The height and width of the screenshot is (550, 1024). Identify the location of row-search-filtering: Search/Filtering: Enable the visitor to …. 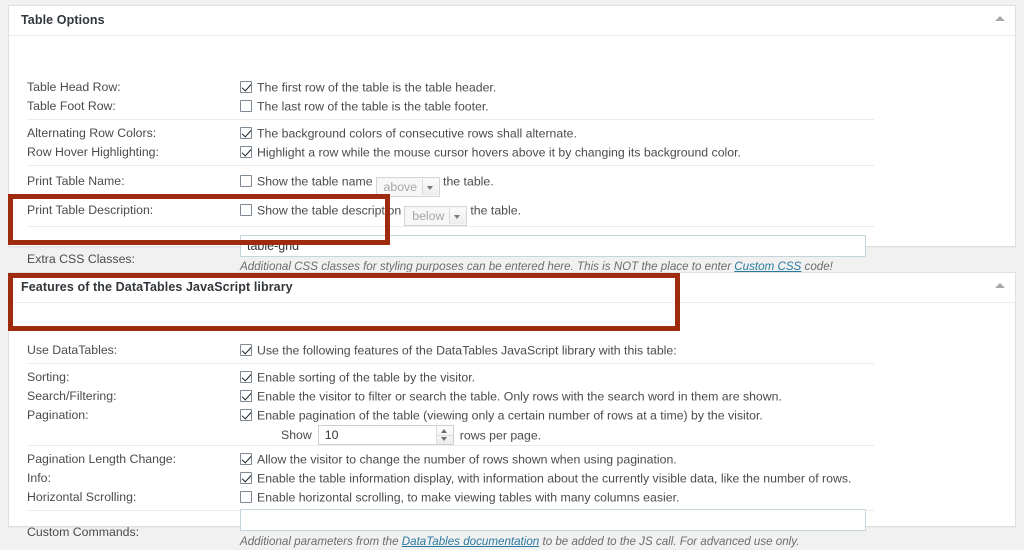
(512, 396).